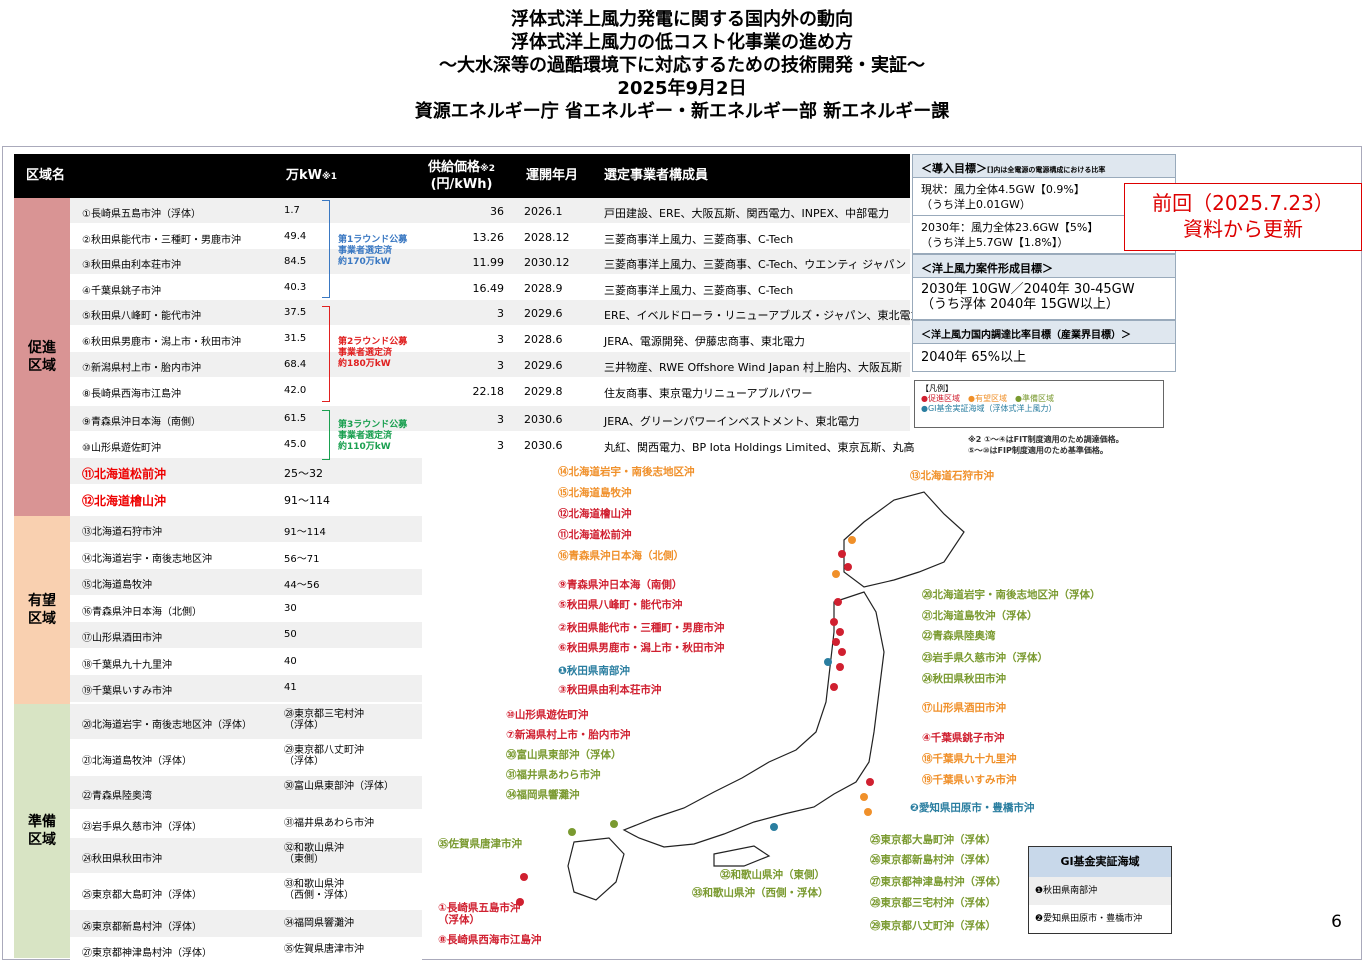 The height and width of the screenshot is (962, 1364). What do you see at coordinates (292, 210) in the screenshot?
I see `kw-value: 1.7` at bounding box center [292, 210].